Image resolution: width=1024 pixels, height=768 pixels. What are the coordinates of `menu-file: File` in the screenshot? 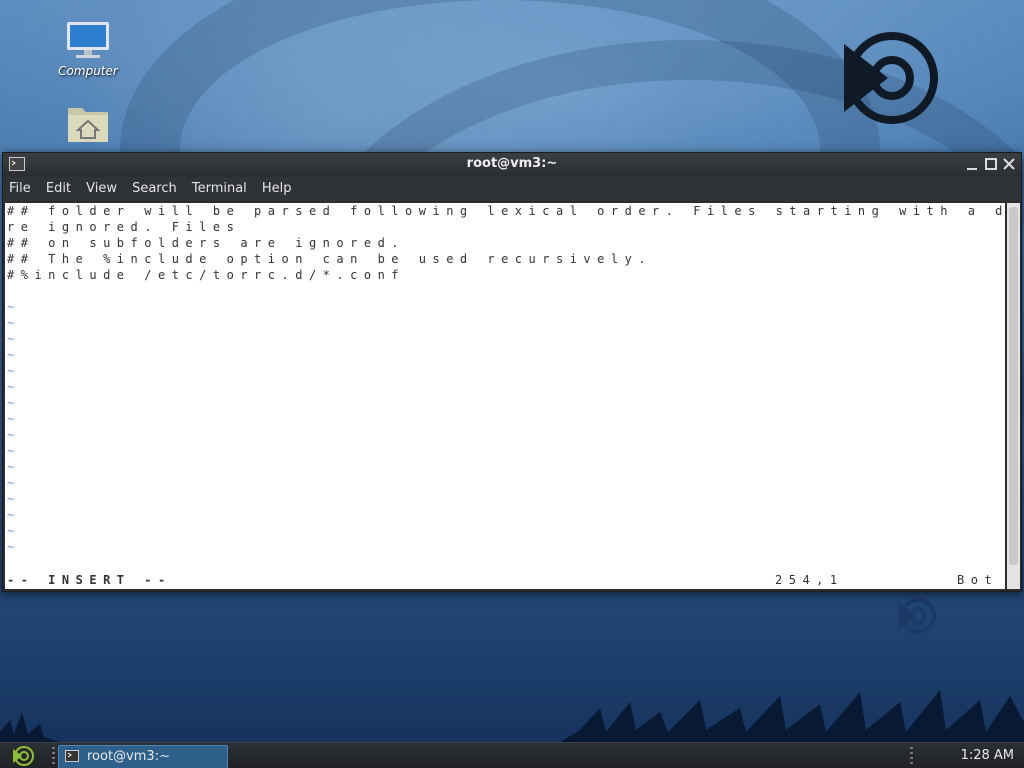 It's located at (20, 186).